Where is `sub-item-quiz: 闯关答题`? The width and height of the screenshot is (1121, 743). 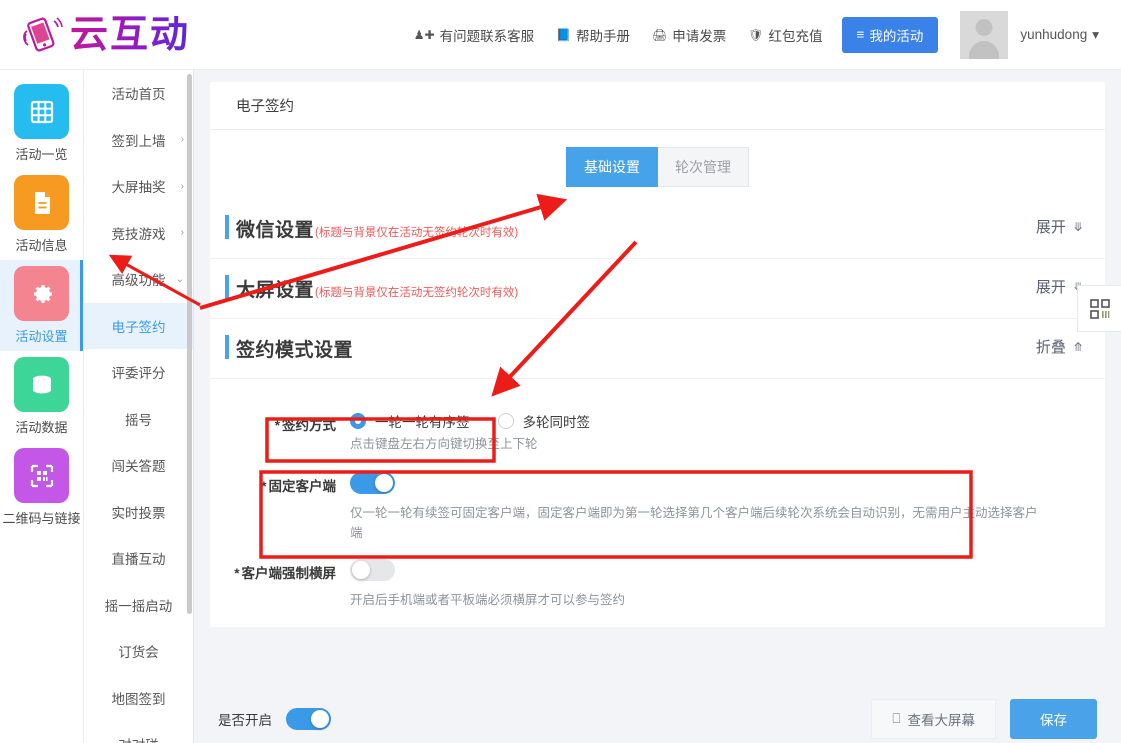 sub-item-quiz: 闯关答题 is located at coordinates (138, 465).